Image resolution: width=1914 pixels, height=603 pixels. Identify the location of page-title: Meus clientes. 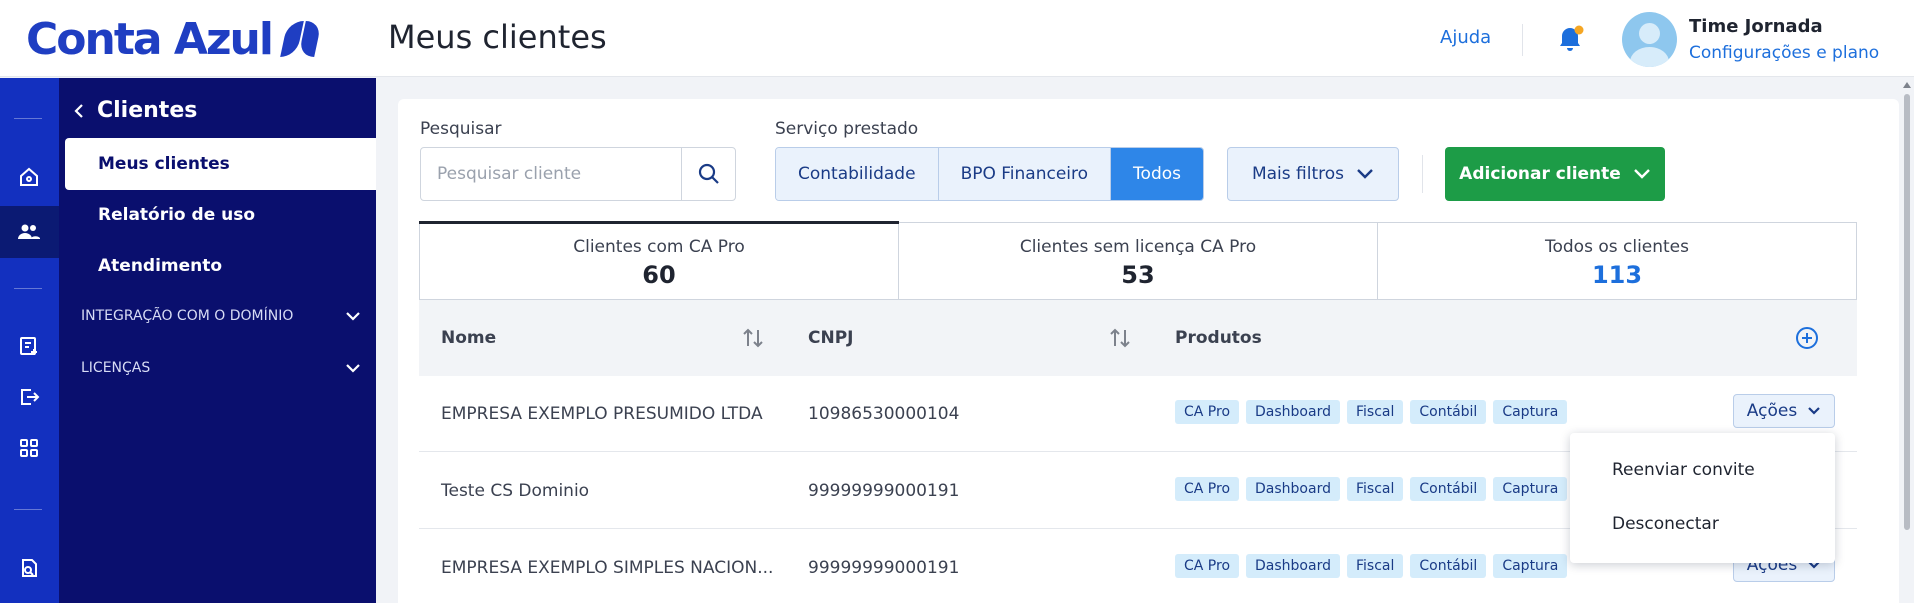
(497, 37).